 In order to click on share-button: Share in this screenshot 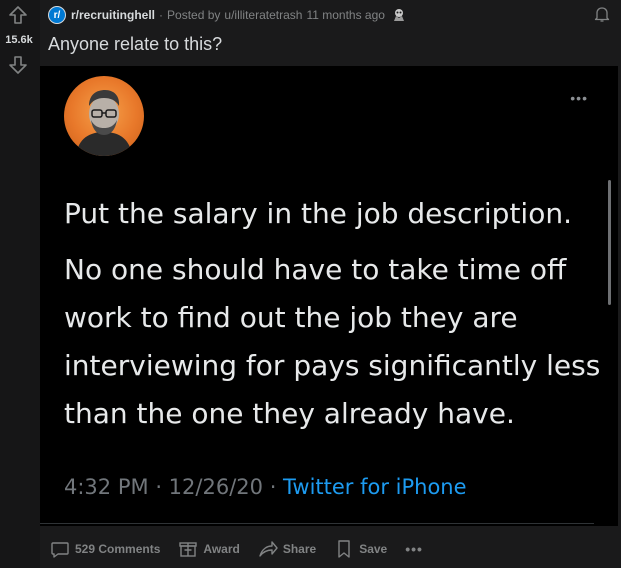, I will do `click(287, 549)`.